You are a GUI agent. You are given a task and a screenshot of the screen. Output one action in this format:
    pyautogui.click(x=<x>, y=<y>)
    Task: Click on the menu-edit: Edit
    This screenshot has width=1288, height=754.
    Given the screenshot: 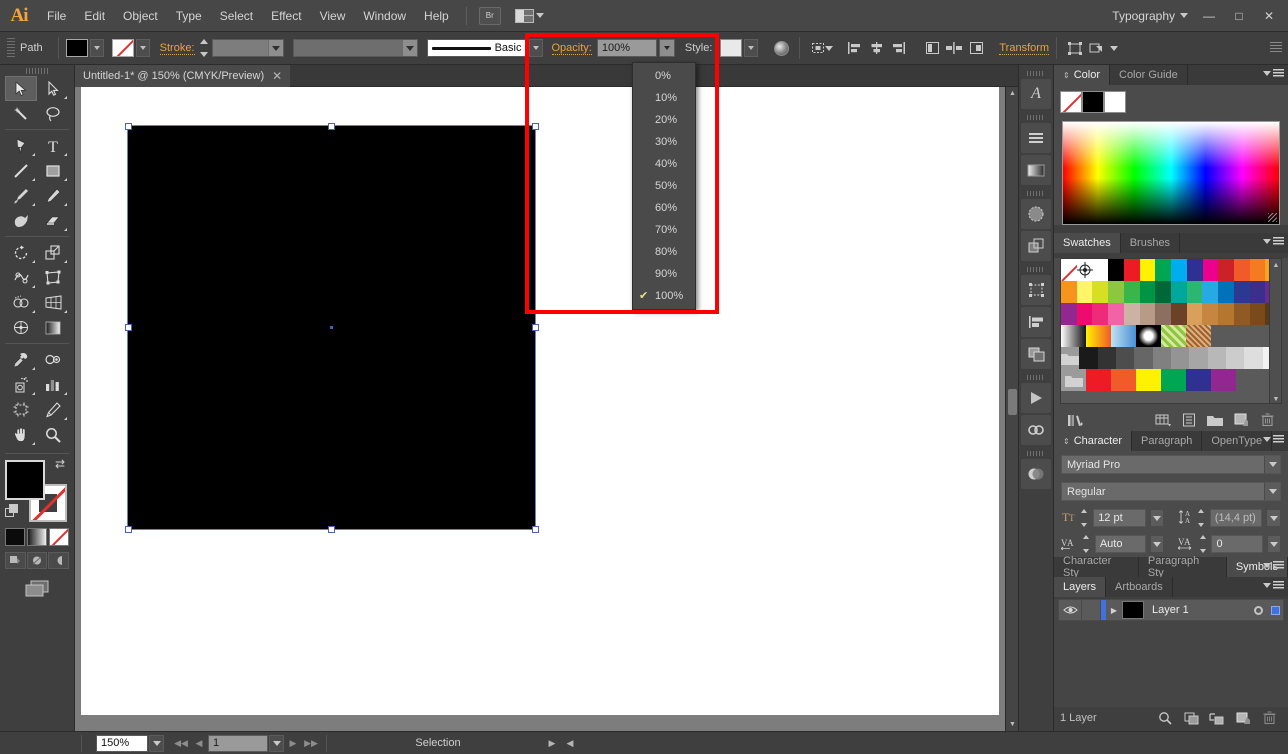 What is the action you would take?
    pyautogui.click(x=94, y=16)
    